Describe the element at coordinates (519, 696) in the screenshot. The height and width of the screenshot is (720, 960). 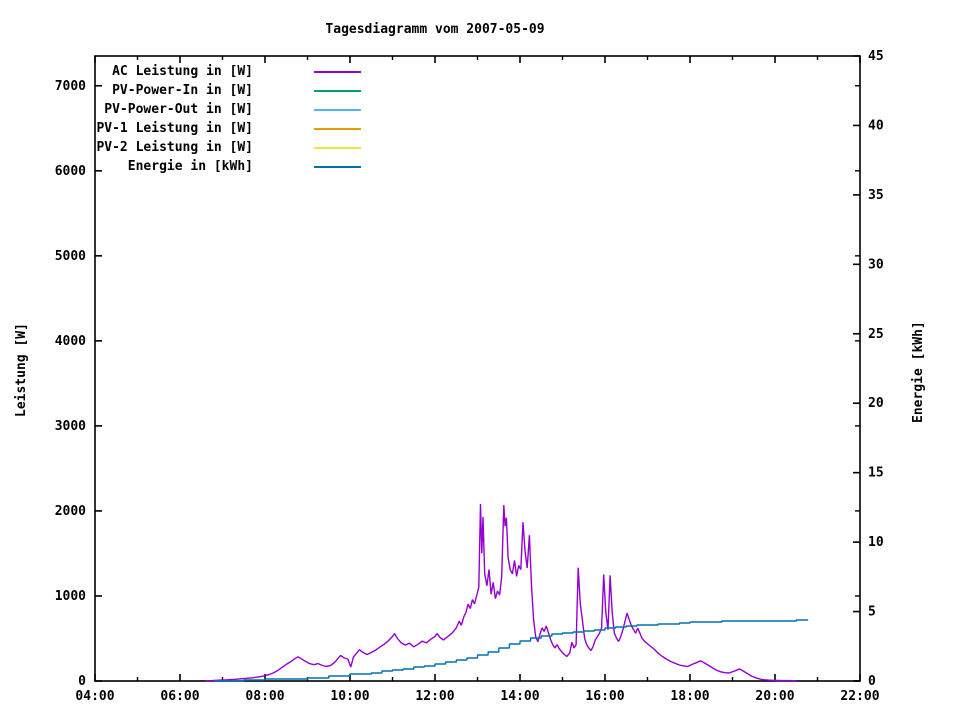
I see `x-tick-label: 14:00` at that location.